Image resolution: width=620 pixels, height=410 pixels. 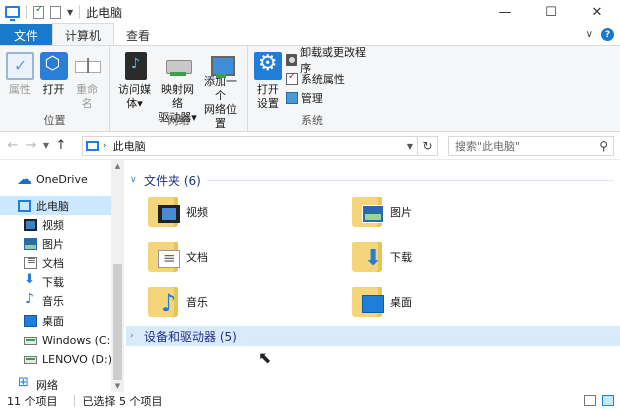 I want to click on nav-item-downloads: 下载, so click(x=44, y=281).